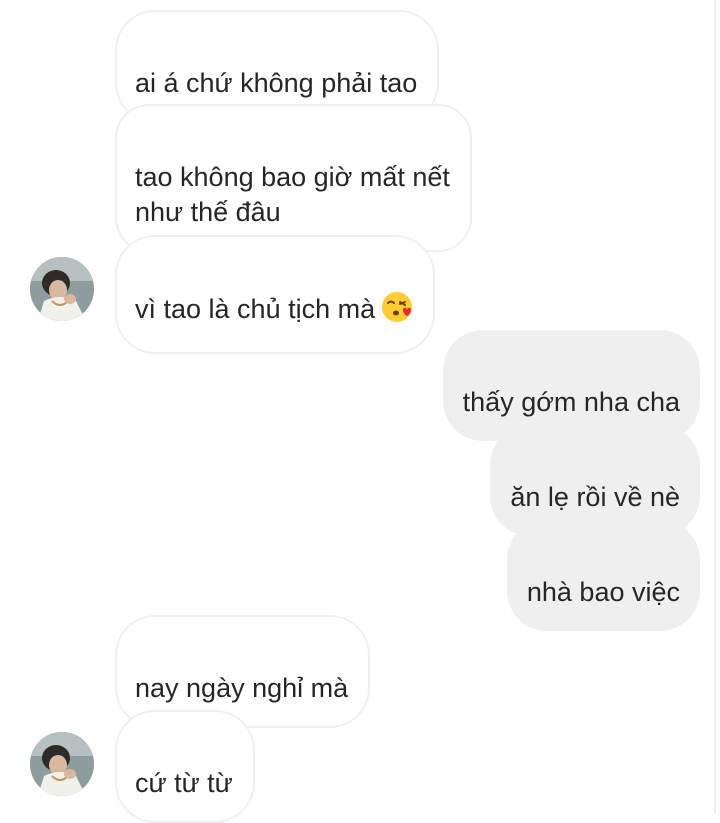 The image size is (720, 823). I want to click on message-bubble-incoming: tao không bao giờ mất nết như thế đâu, so click(293, 178).